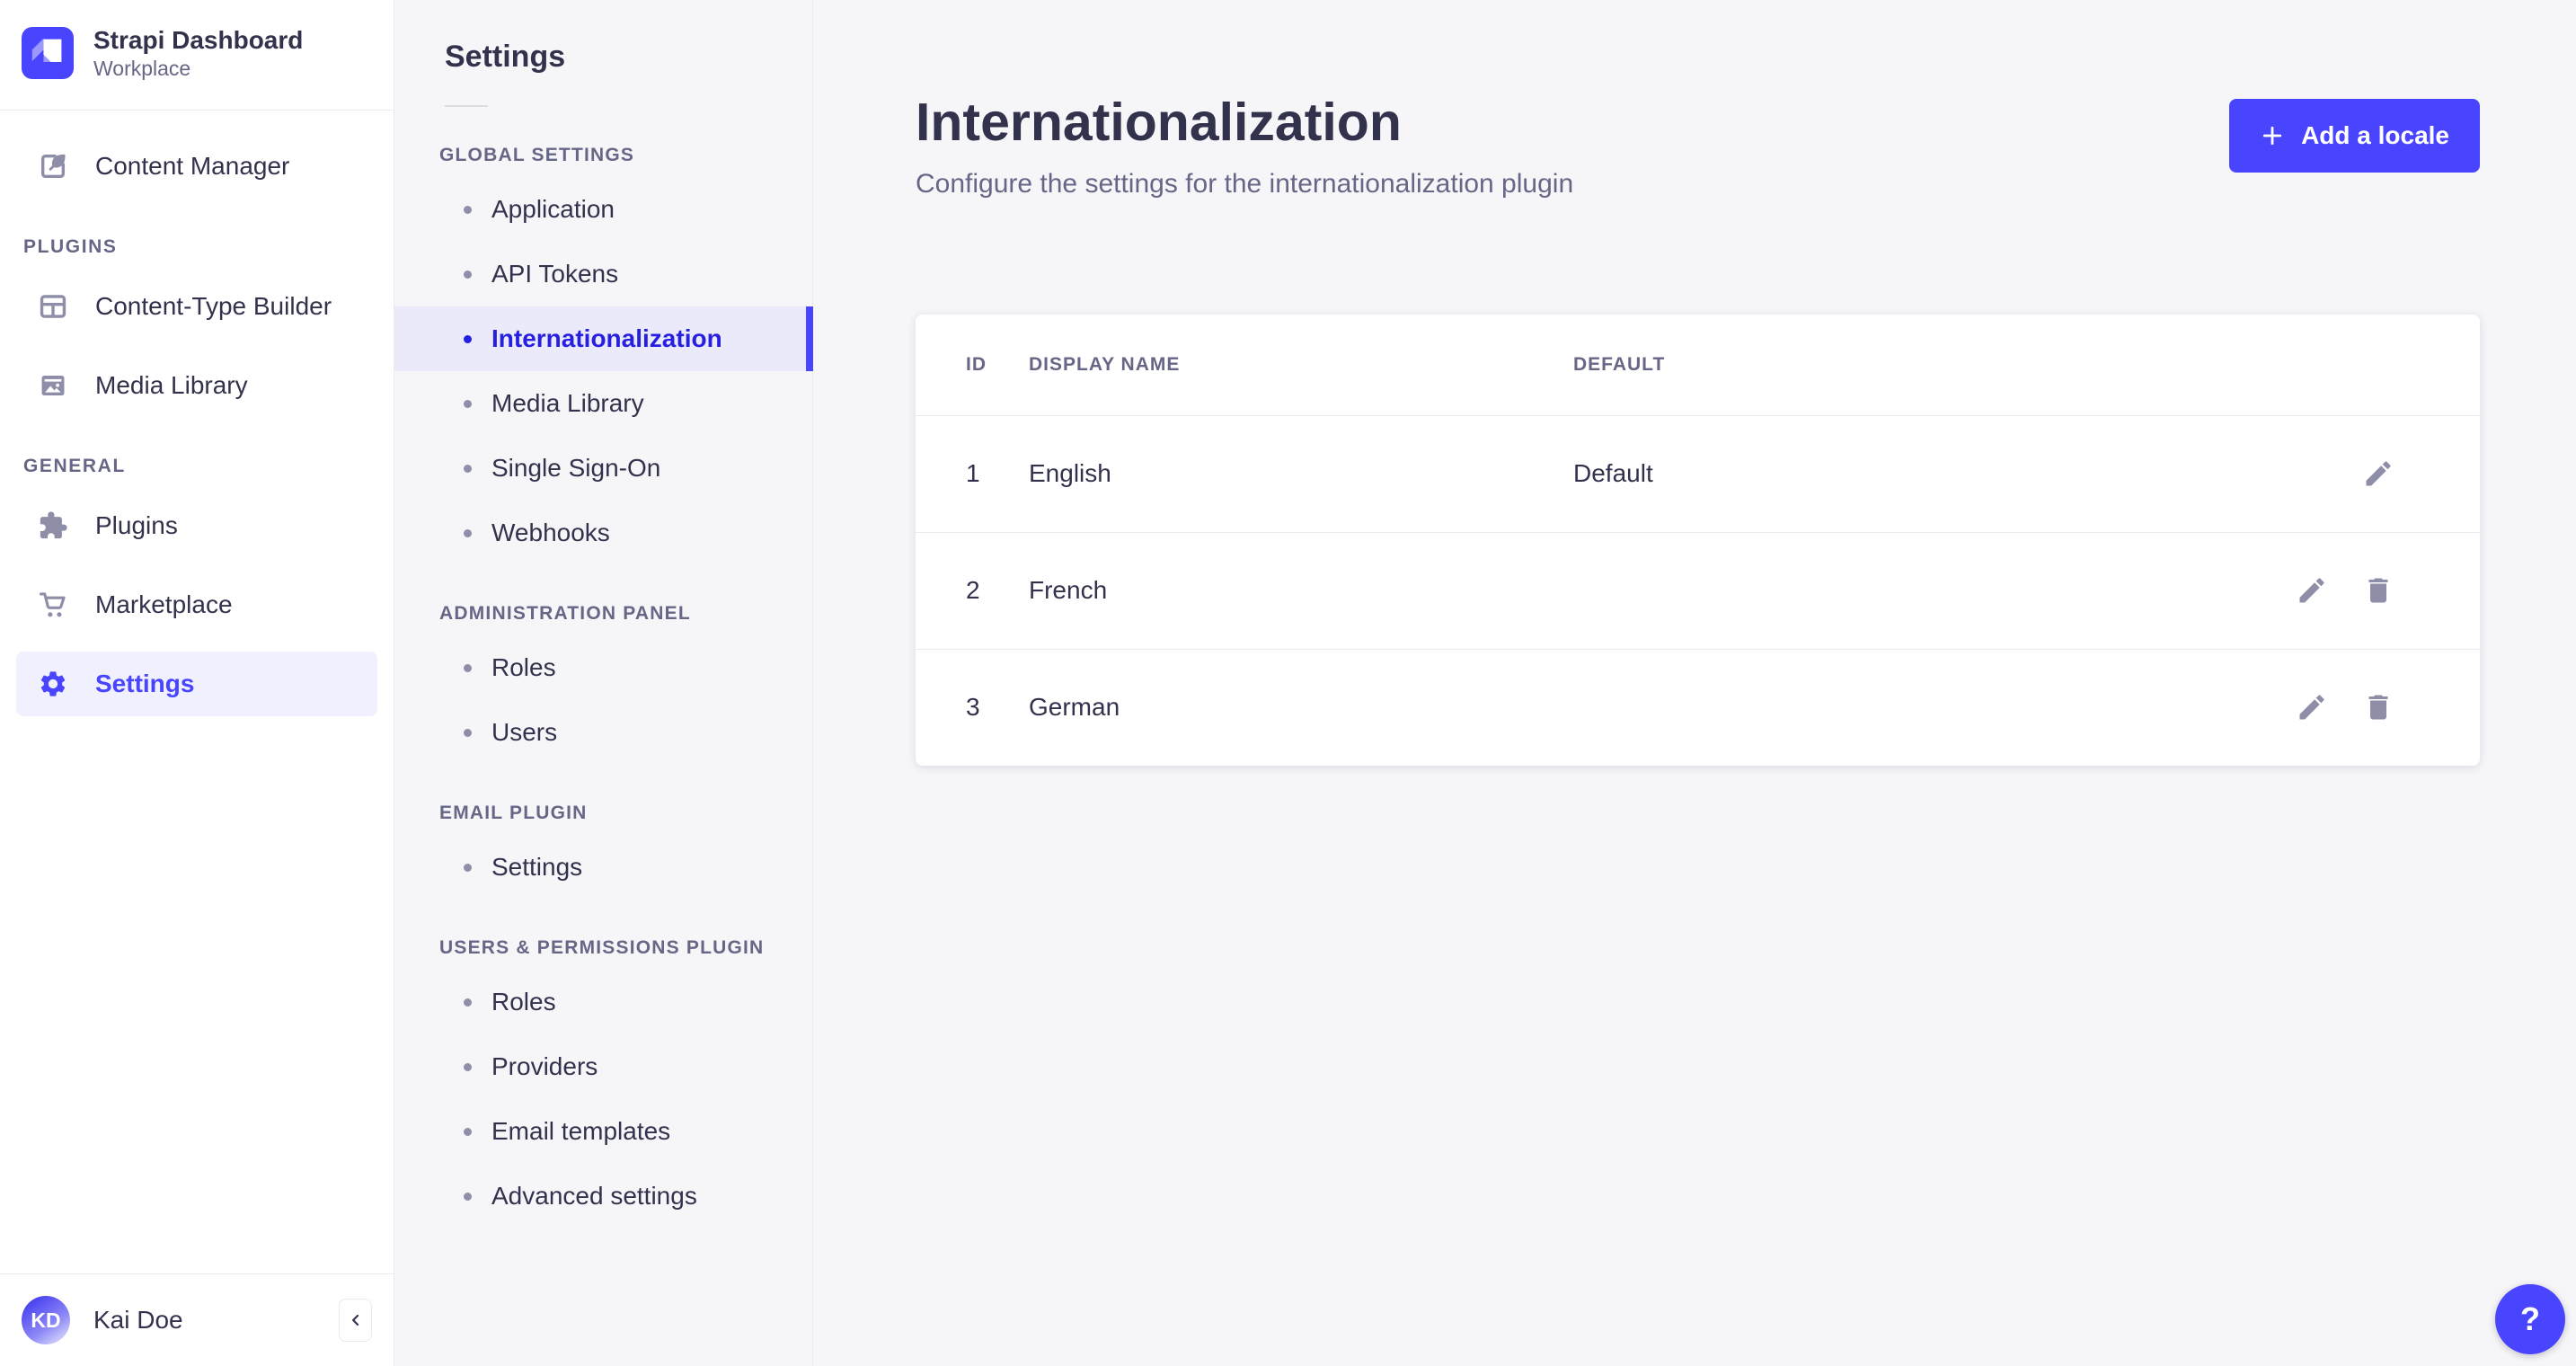 The height and width of the screenshot is (1366, 2576). I want to click on plus-icon, so click(2272, 135).